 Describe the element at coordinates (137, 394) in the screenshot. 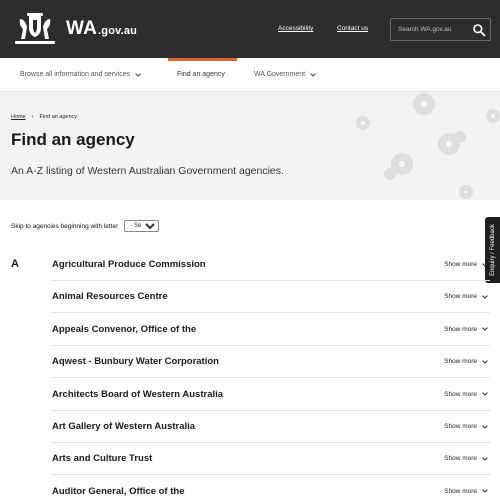

I see `agency-name: Architects Board of Western Australia` at that location.